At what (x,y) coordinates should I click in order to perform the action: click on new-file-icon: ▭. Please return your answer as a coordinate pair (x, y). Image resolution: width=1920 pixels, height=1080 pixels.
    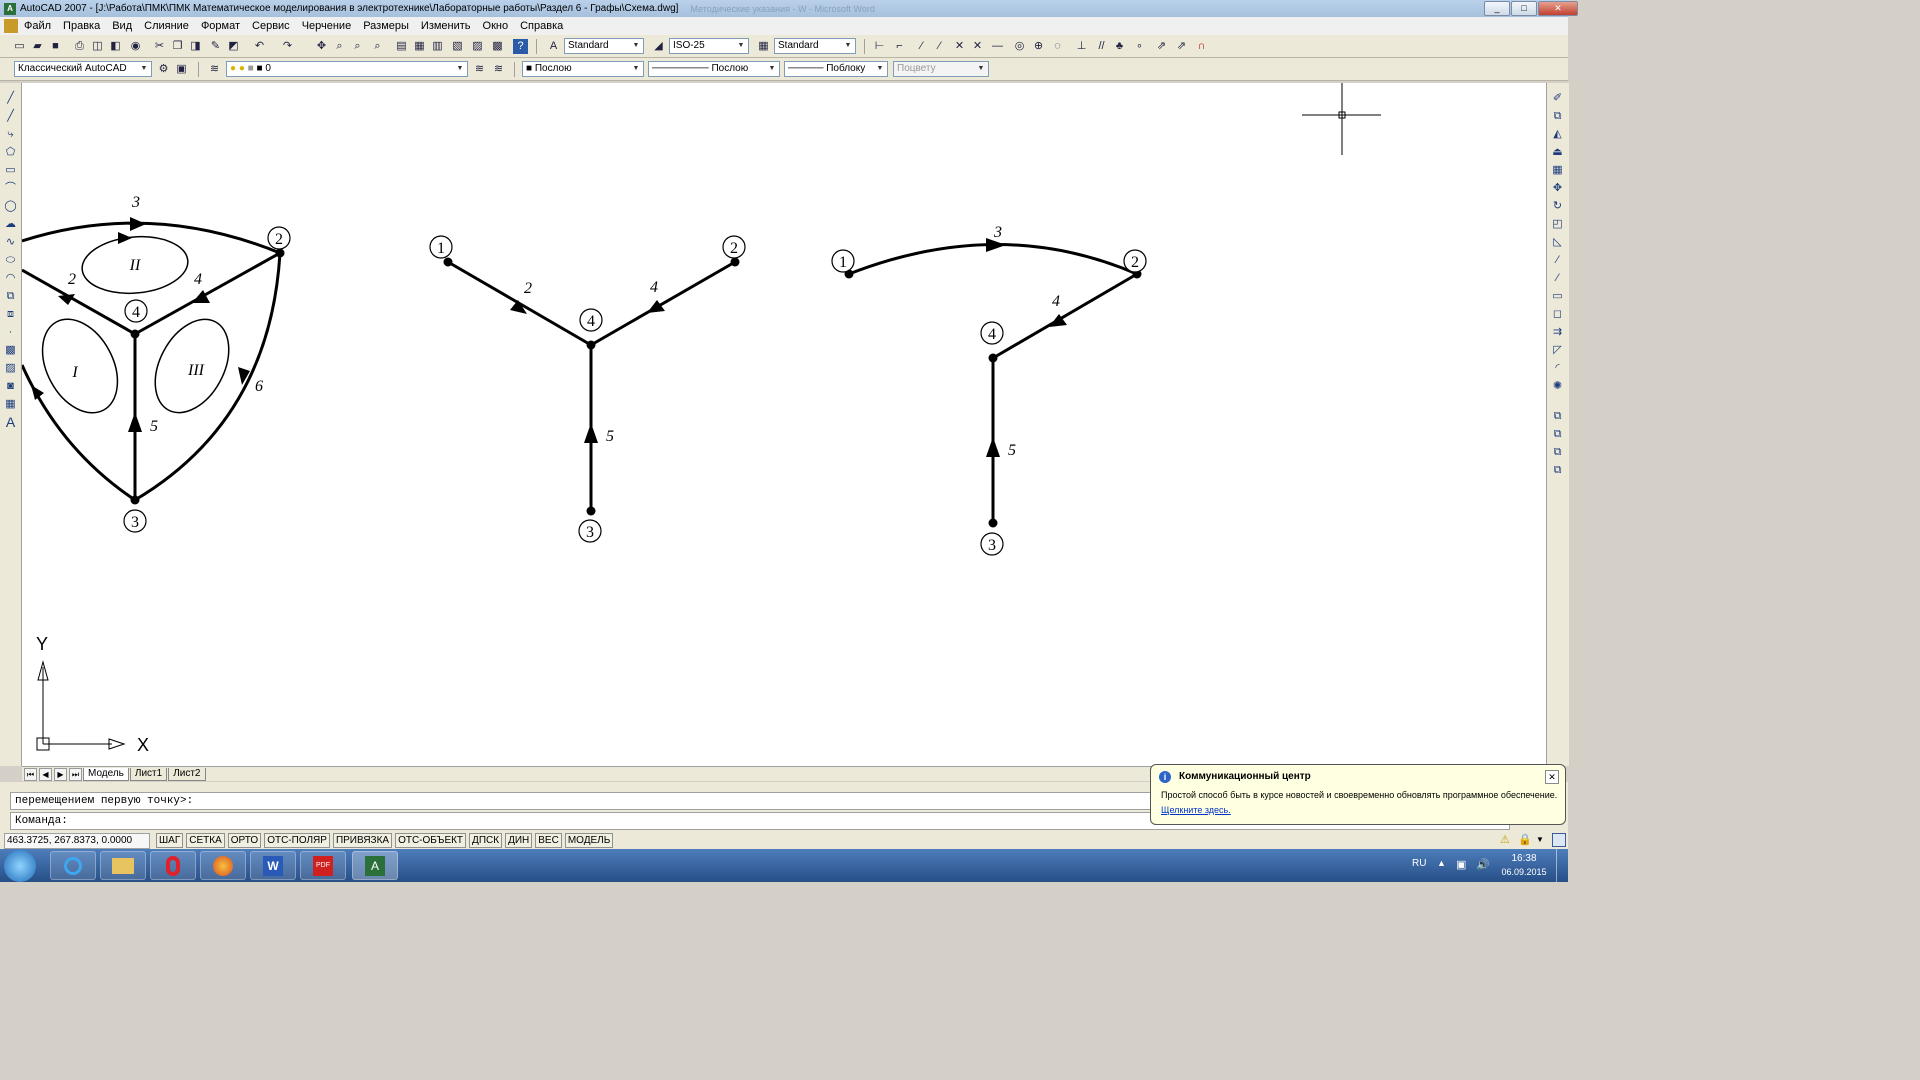
    Looking at the image, I should click on (19, 46).